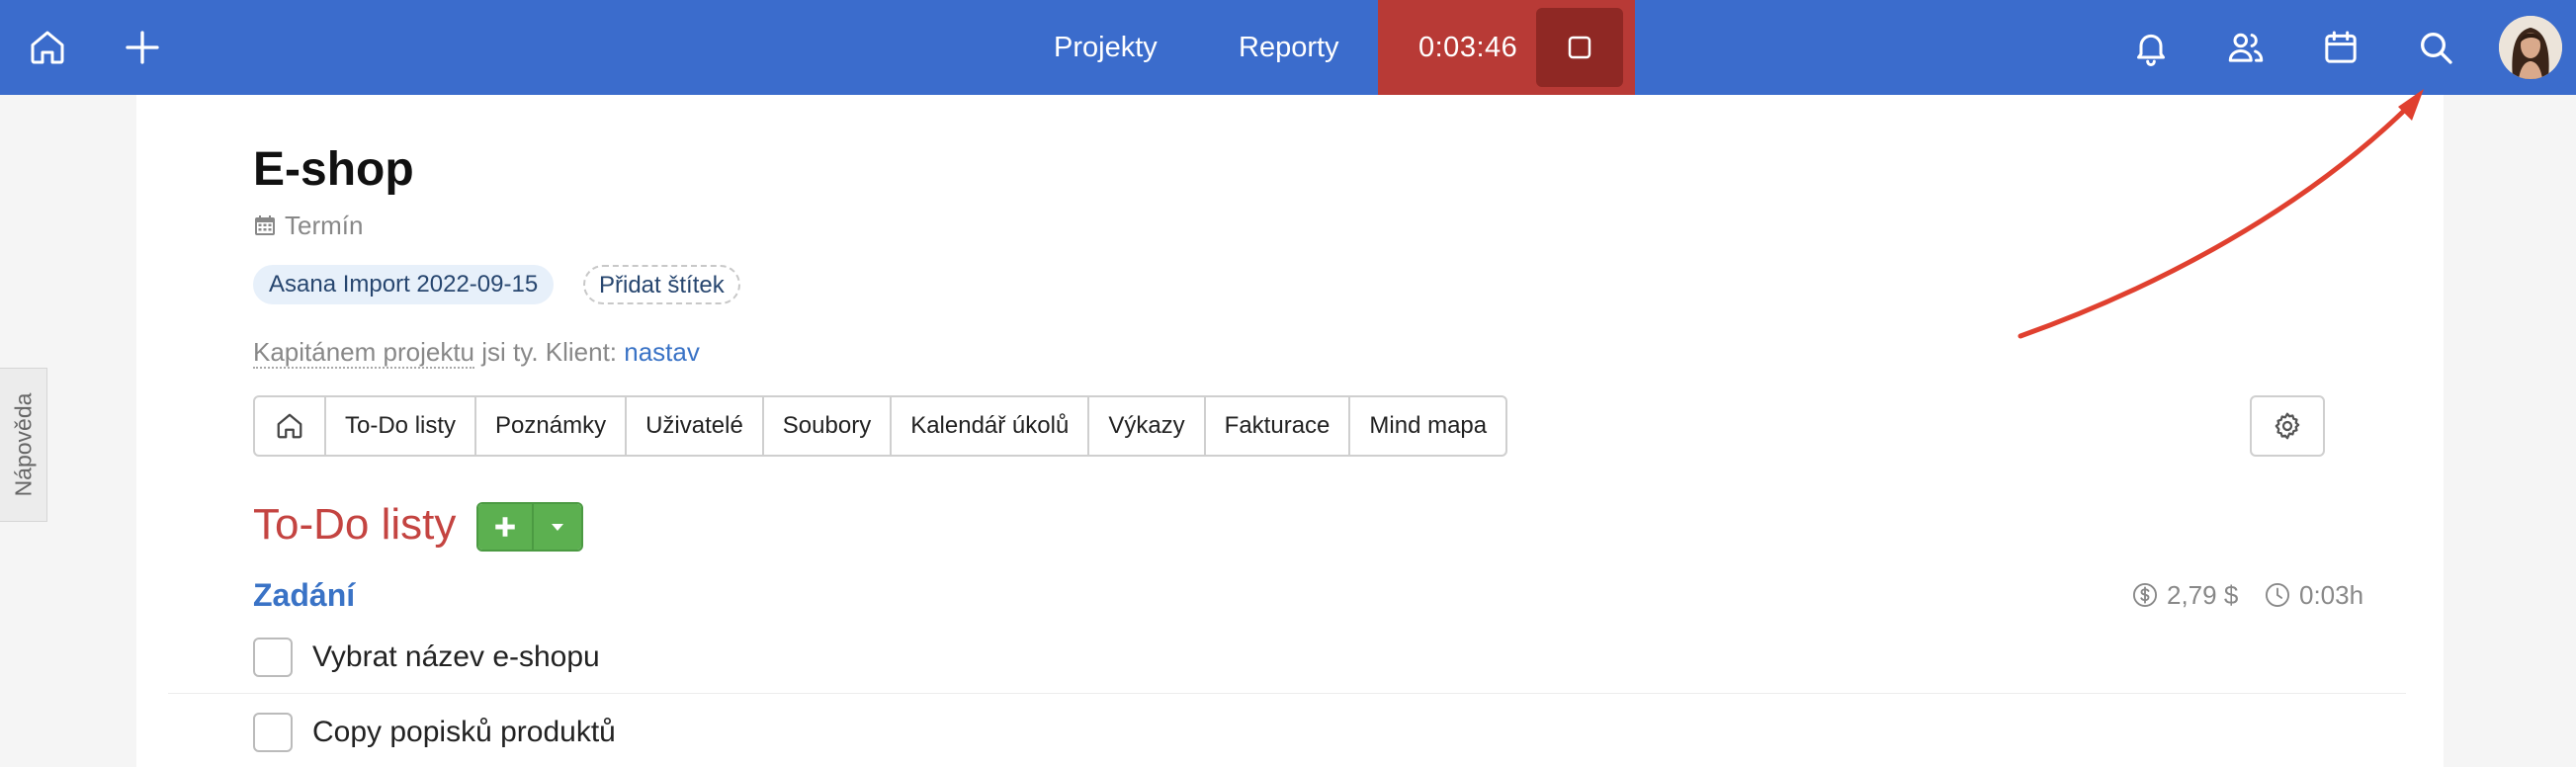 The width and height of the screenshot is (2576, 767). Describe the element at coordinates (2203, 595) in the screenshot. I see `list-cost-value: 2,79 $` at that location.